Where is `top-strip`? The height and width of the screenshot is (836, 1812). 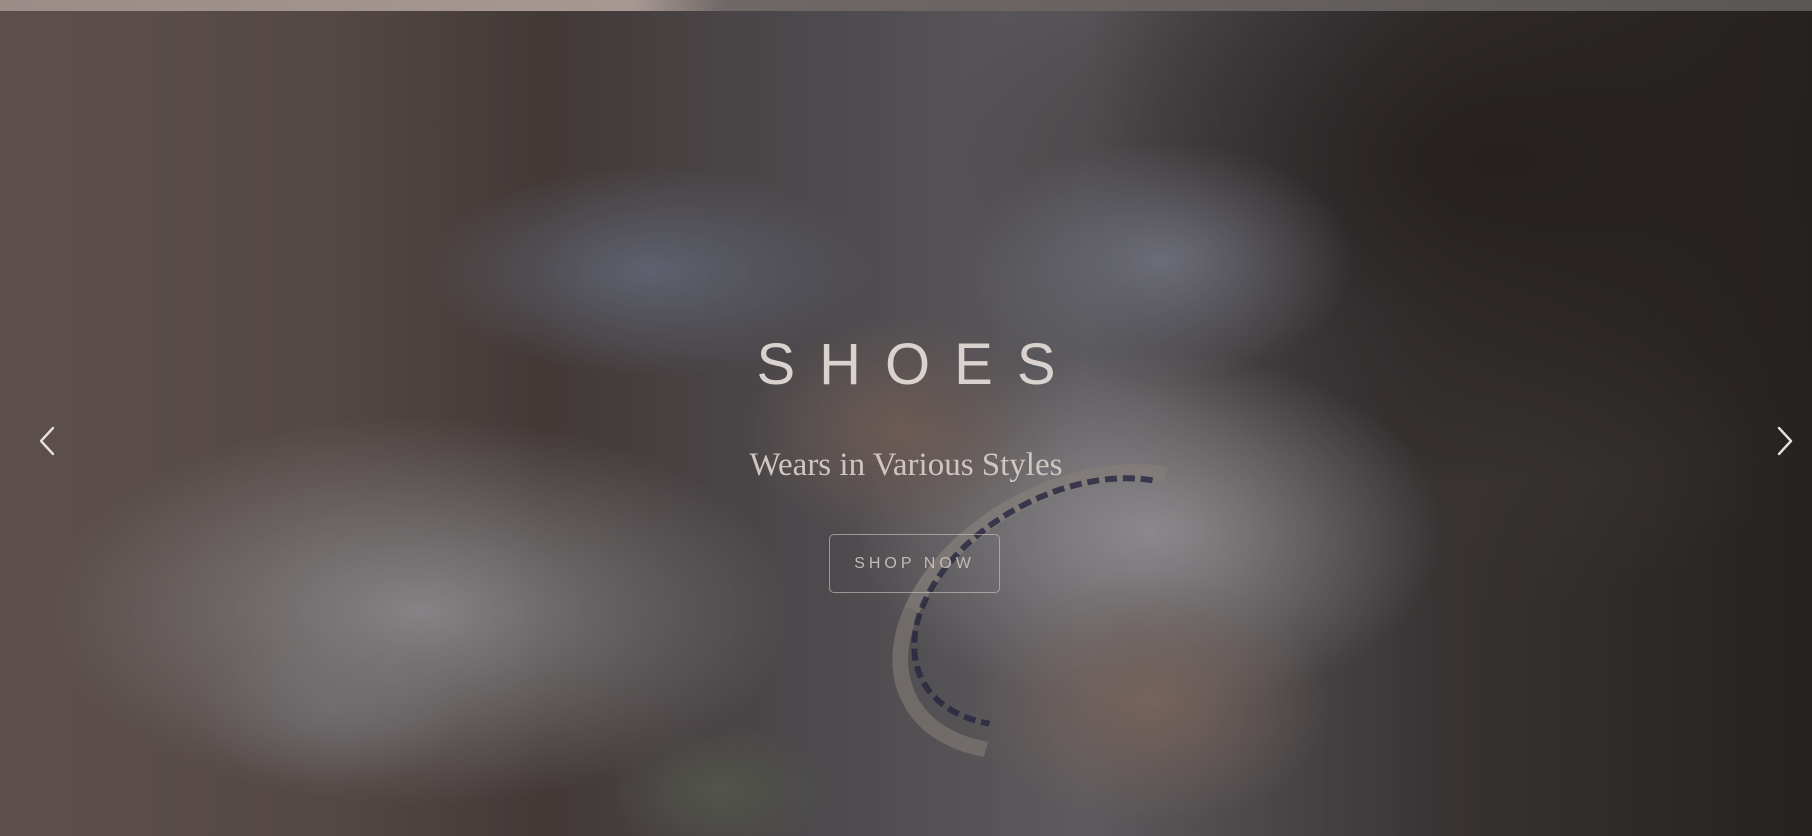
top-strip is located at coordinates (906, 5).